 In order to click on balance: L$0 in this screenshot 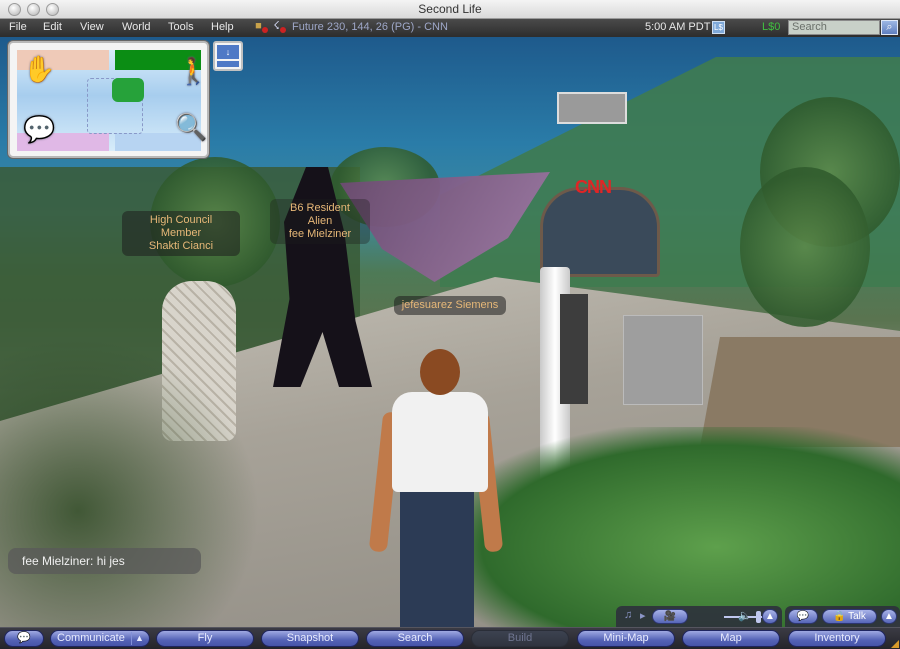, I will do `click(771, 27)`.